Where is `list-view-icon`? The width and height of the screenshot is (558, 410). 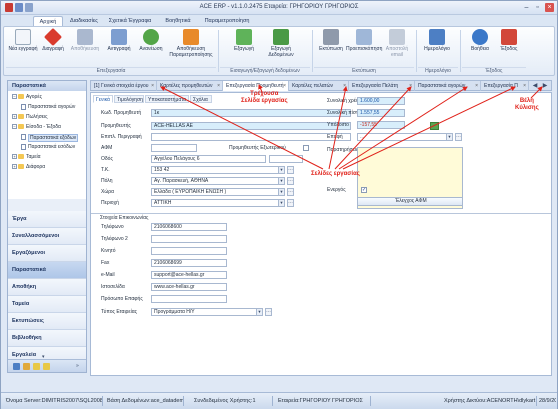 list-view-icon is located at coordinates (16, 366).